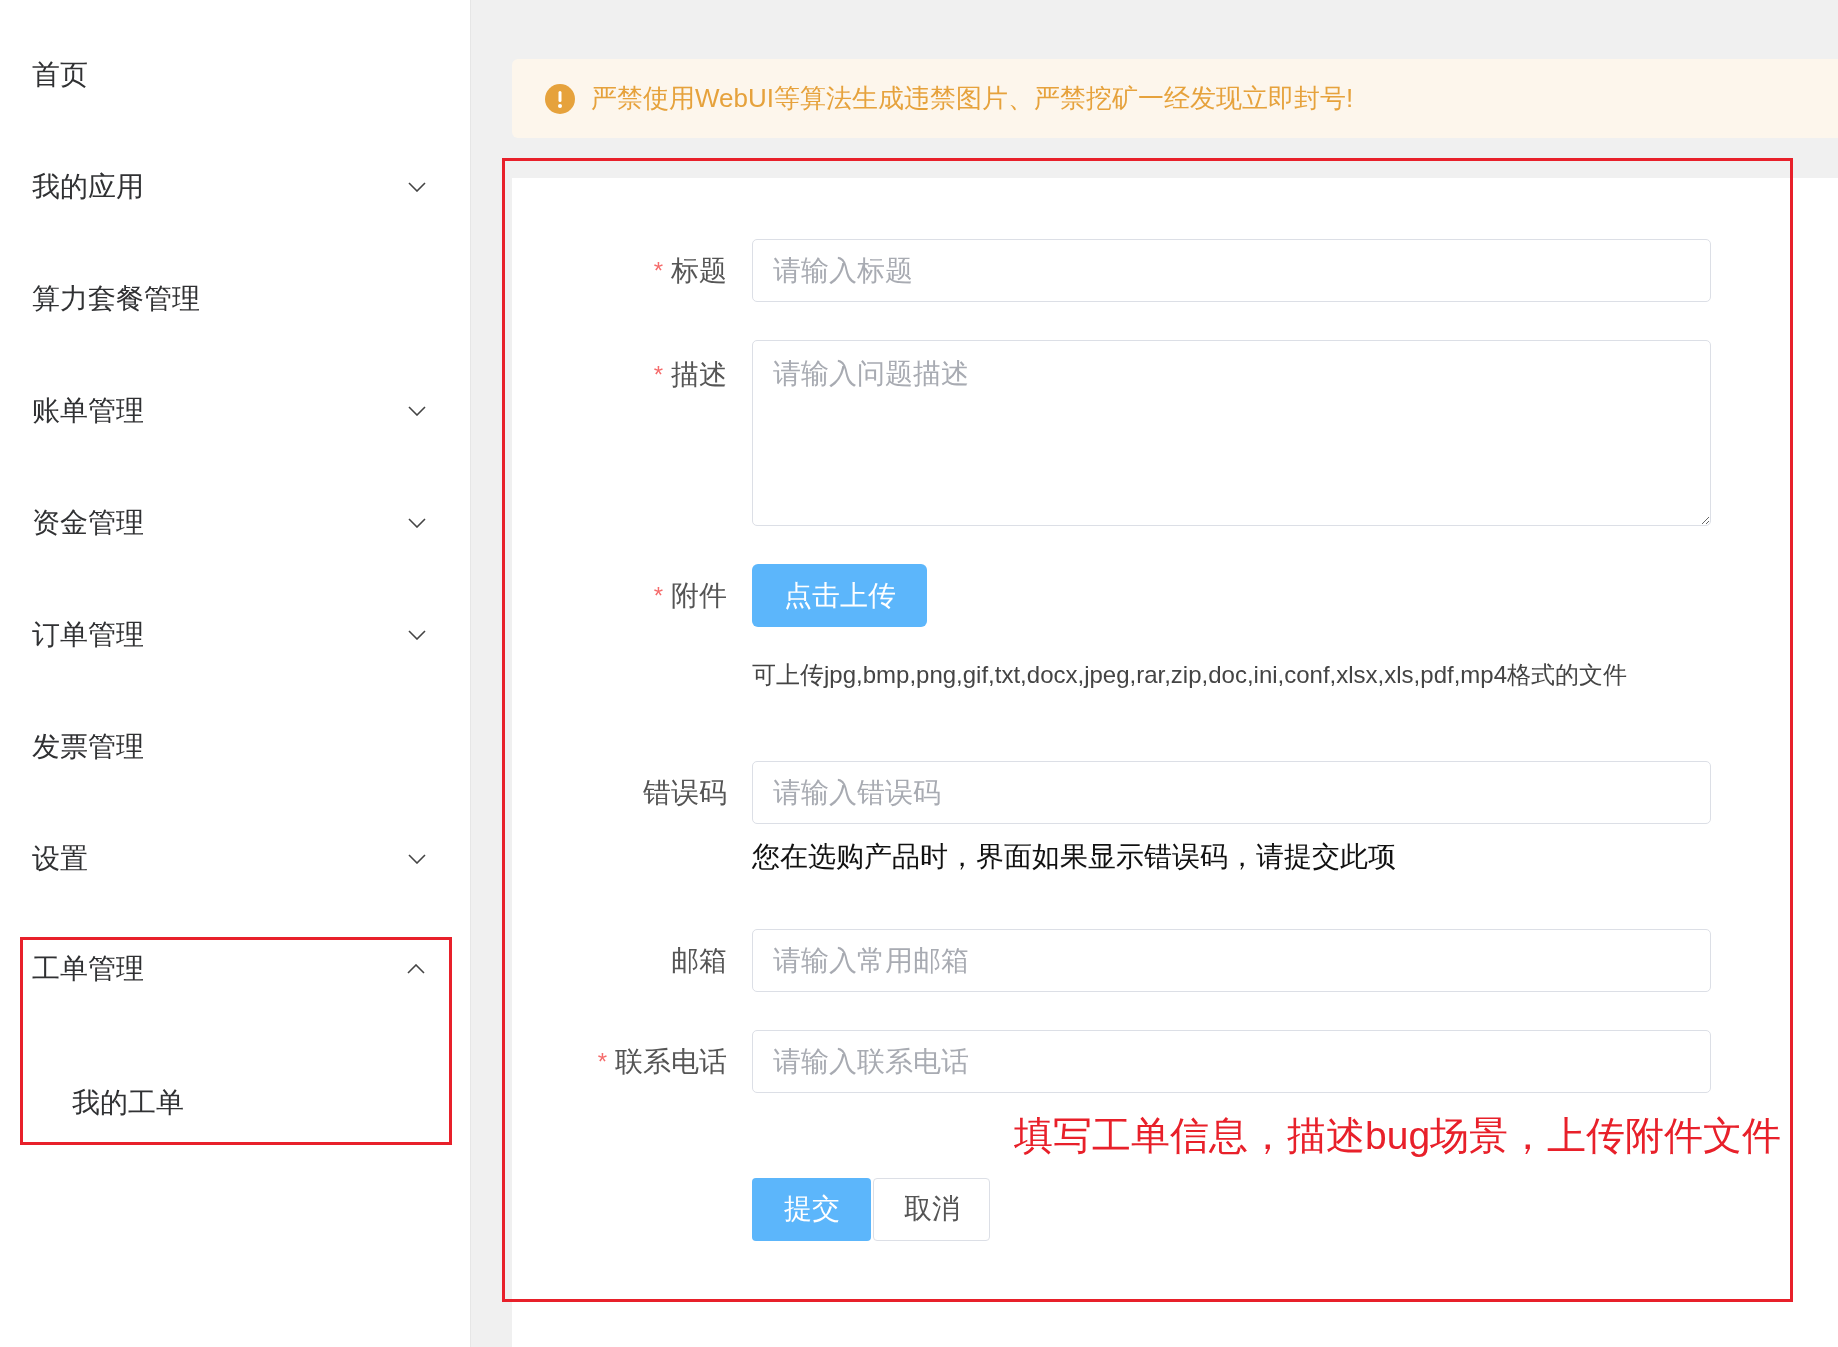 This screenshot has width=1838, height=1347. I want to click on field-label: 描述, so click(699, 375).